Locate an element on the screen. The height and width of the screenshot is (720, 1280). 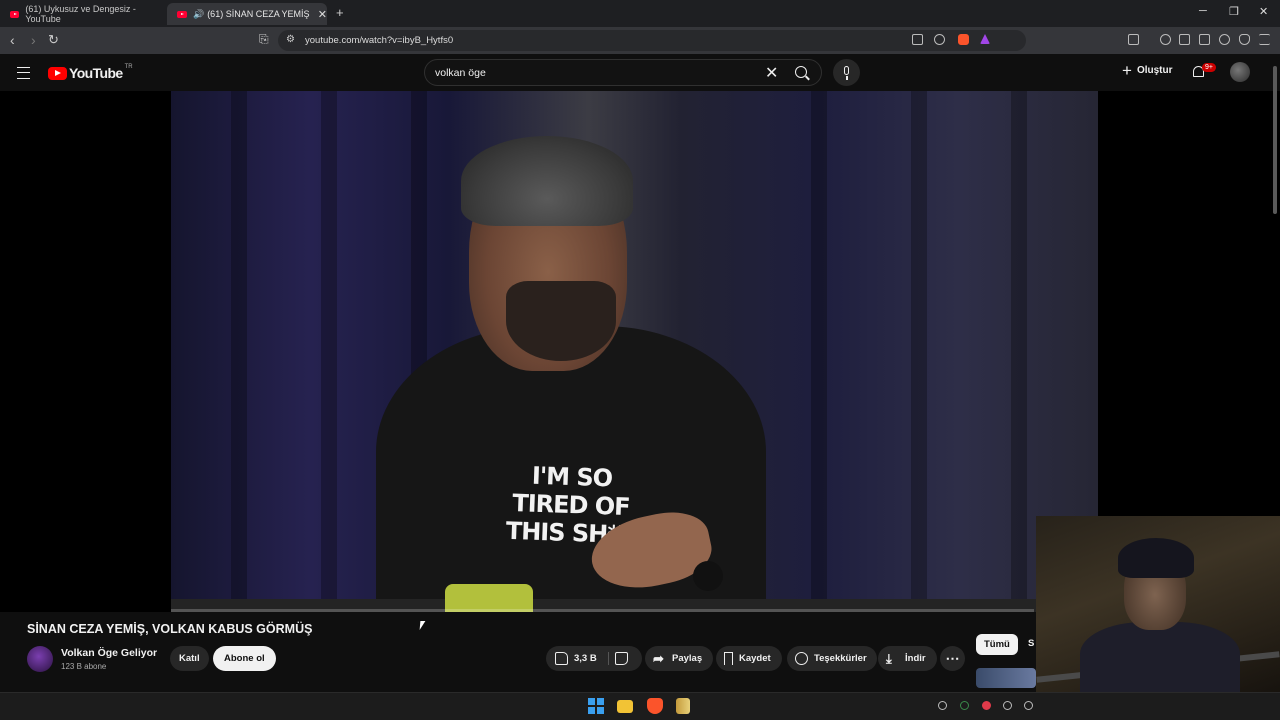
leo-ai-icon is located at coordinates (1224, 39).